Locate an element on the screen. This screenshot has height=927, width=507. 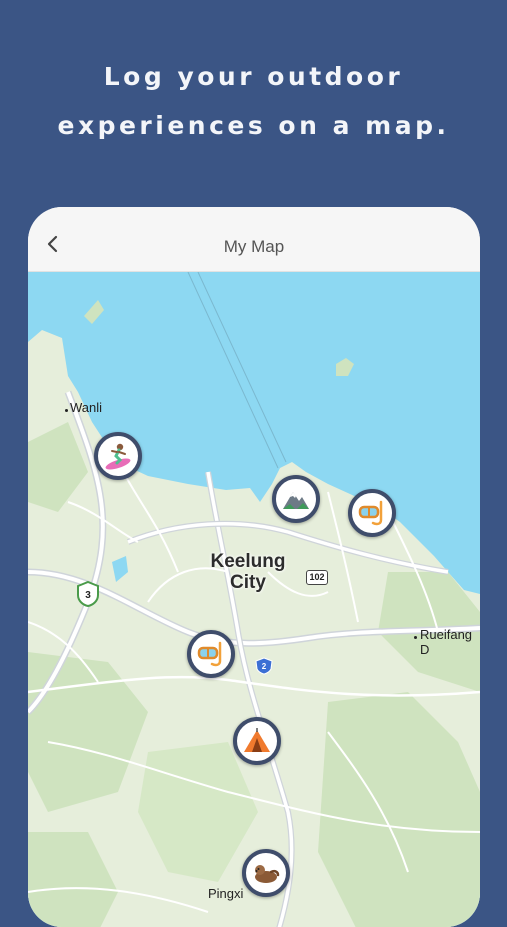
route-2-label: 2 is located at coordinates (264, 666).